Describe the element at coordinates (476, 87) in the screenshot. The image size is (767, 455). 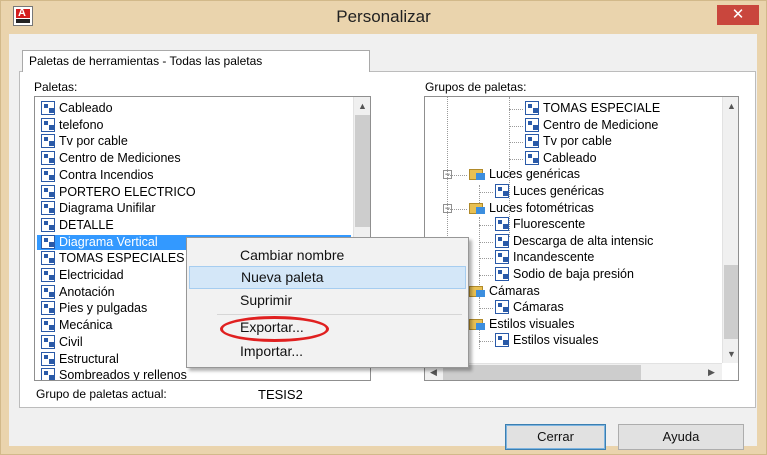
I see `palette-groups-label: Grupos de paletas:` at that location.